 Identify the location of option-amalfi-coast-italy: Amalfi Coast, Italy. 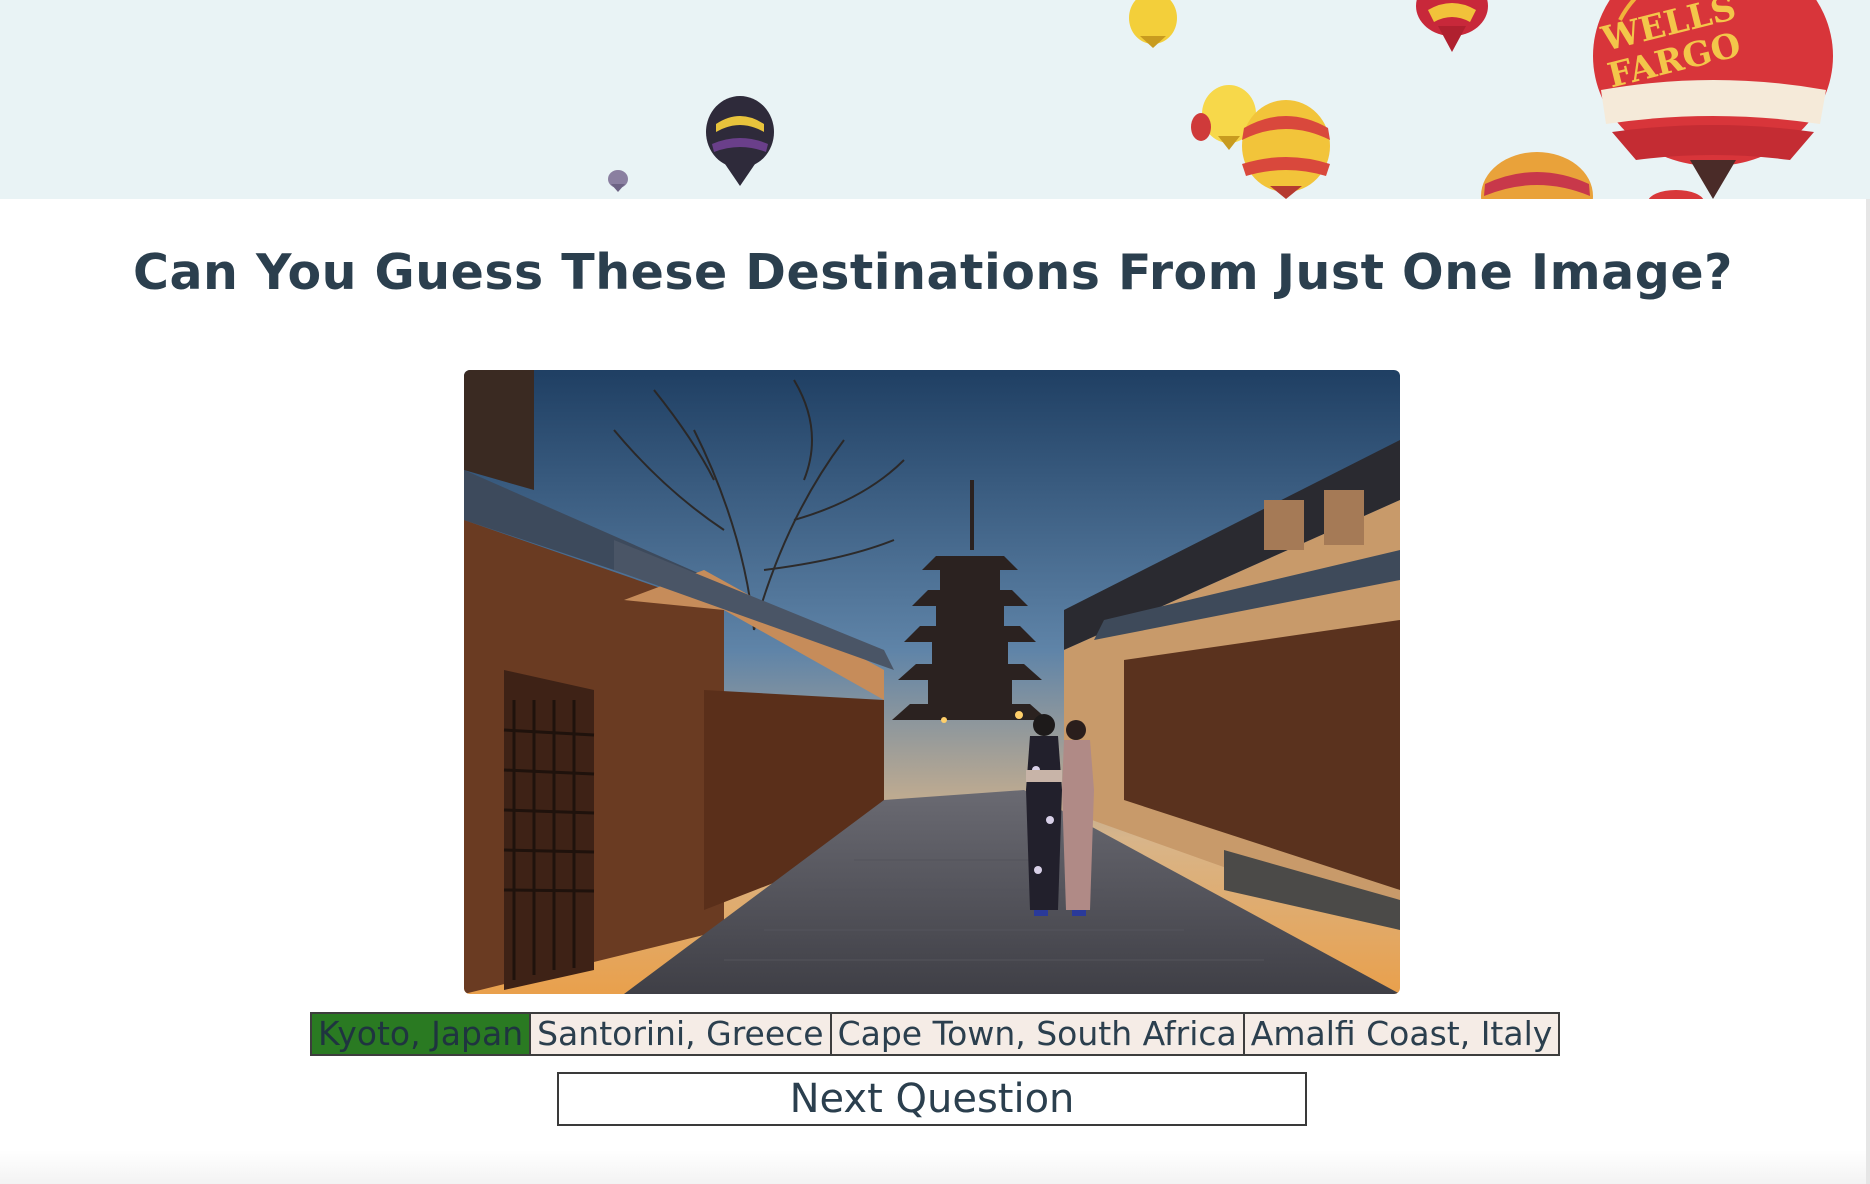
(1401, 1034).